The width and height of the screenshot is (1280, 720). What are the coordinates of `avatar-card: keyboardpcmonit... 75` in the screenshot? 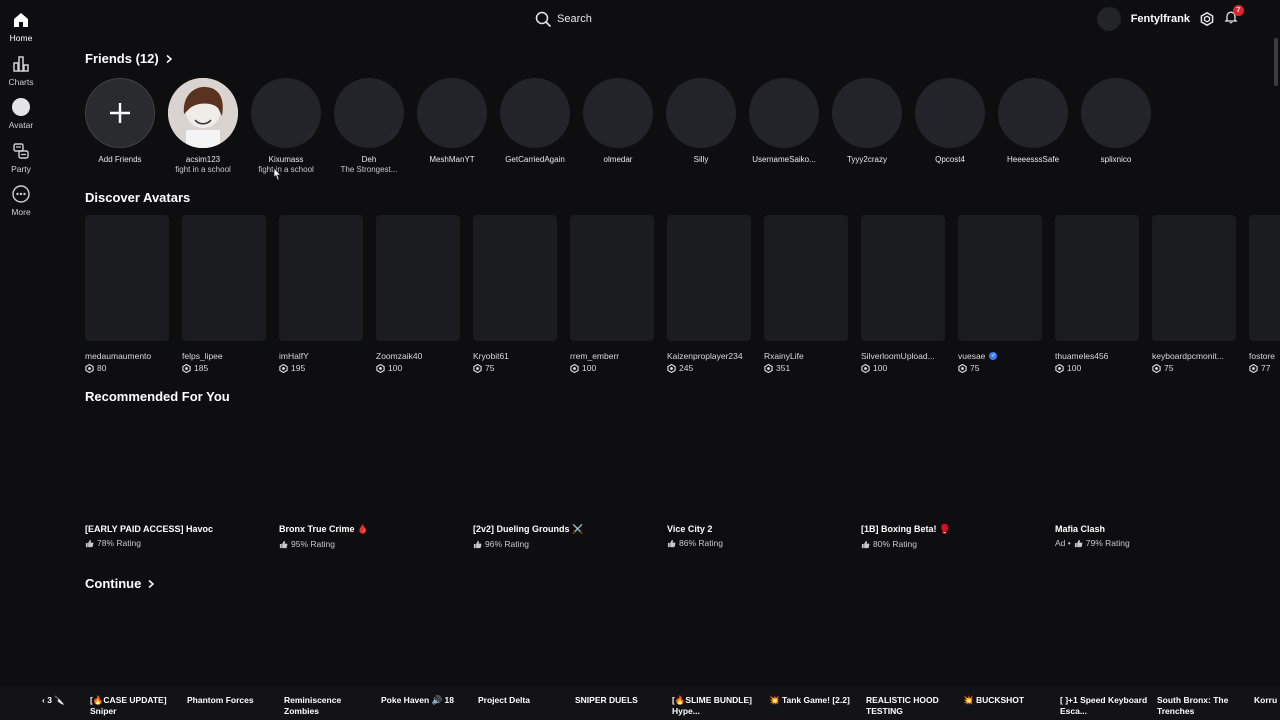 It's located at (1194, 294).